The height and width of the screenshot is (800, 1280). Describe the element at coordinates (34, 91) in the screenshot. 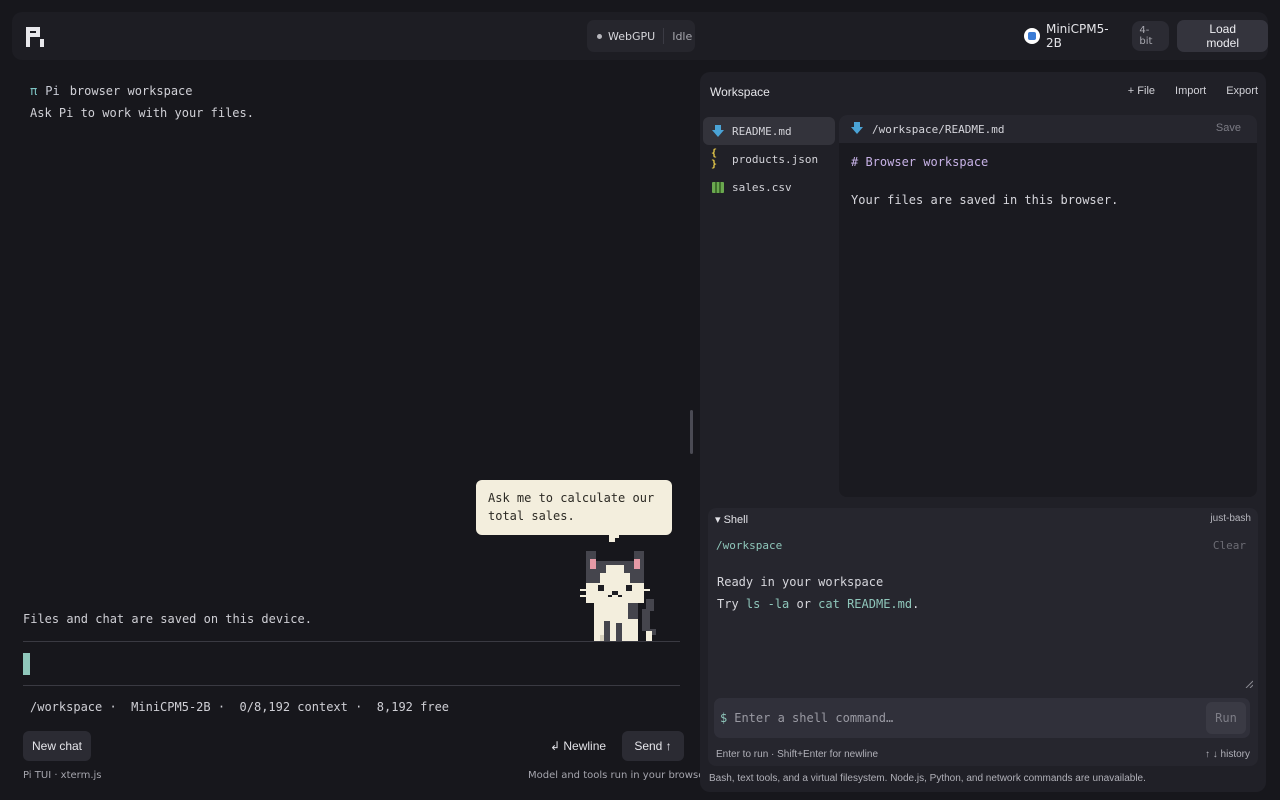

I see `pi-symbol: π` at that location.